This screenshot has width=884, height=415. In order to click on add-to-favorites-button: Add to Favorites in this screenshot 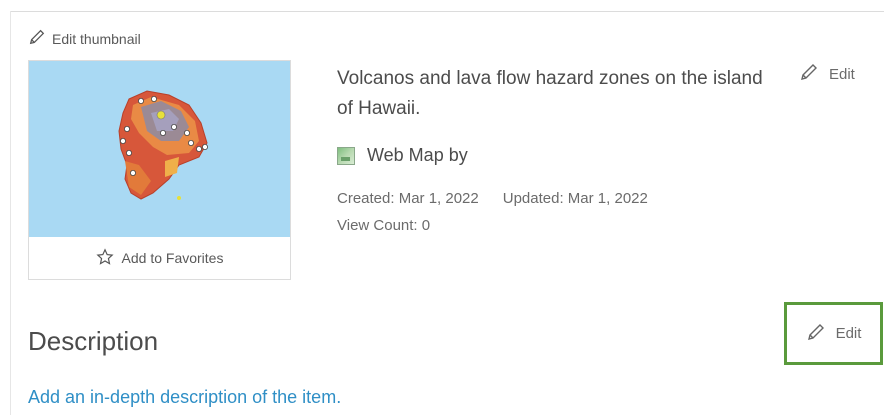, I will do `click(159, 258)`.